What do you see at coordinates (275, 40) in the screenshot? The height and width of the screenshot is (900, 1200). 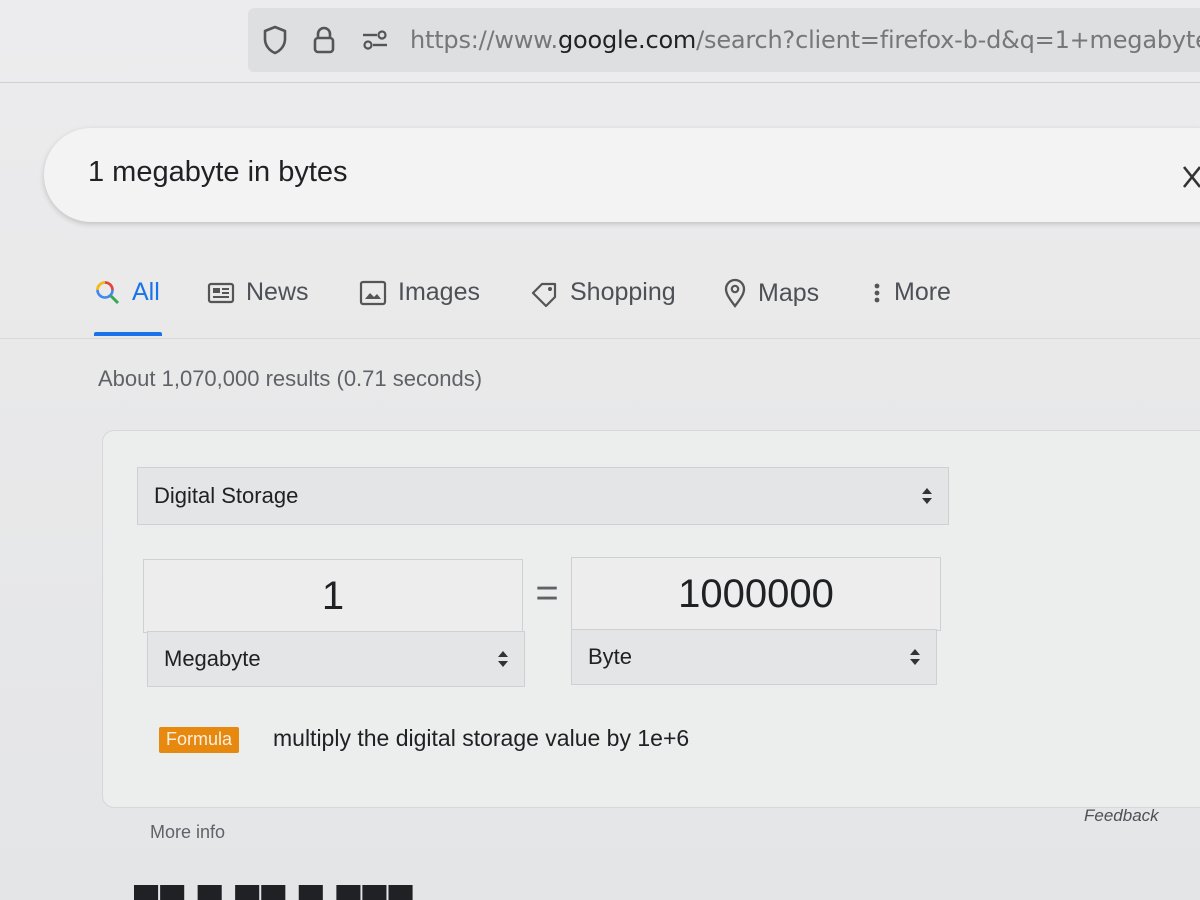 I see `shield-icon` at bounding box center [275, 40].